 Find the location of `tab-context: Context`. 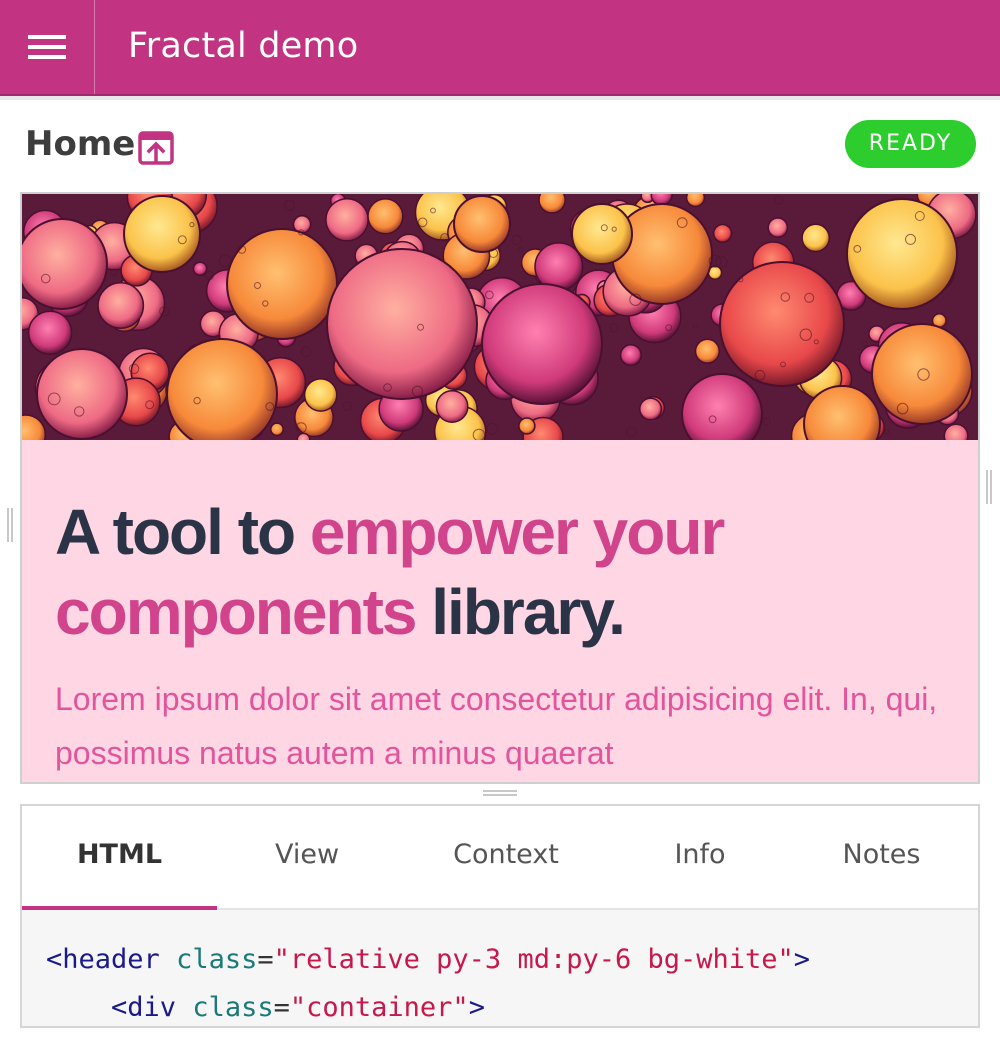

tab-context: Context is located at coordinates (506, 858).